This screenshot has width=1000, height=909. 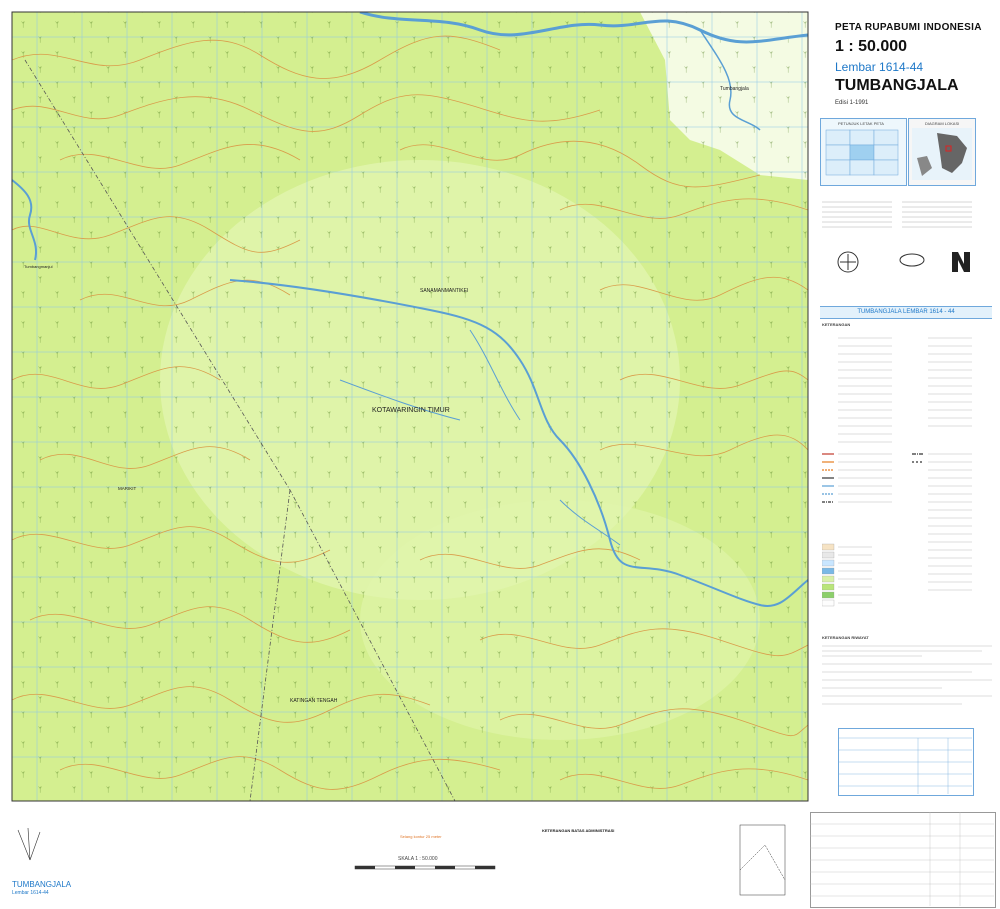 What do you see at coordinates (942, 123) in the screenshot?
I see `location-diagram-title: DIAGRAM LOKASI` at bounding box center [942, 123].